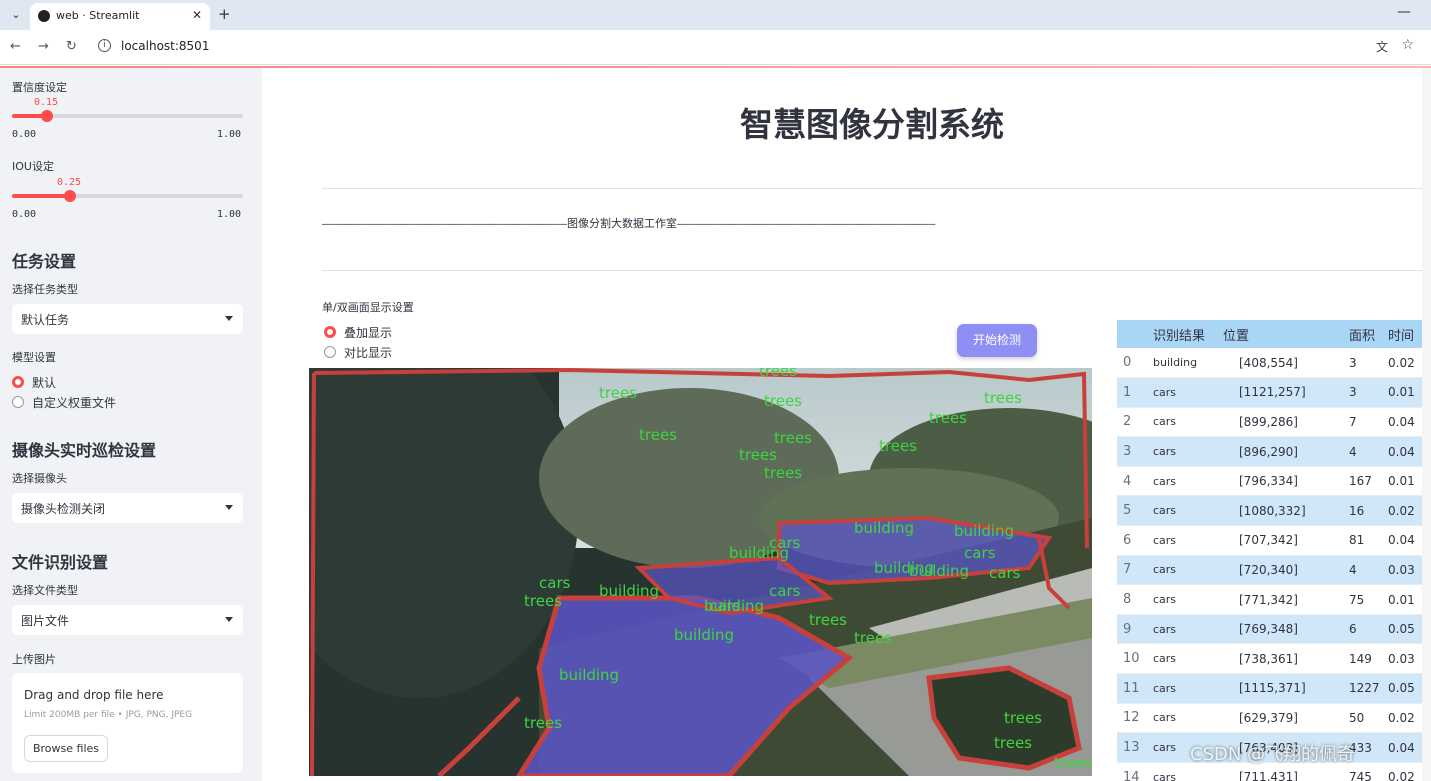  Describe the element at coordinates (997, 340) in the screenshot. I see `start-detection-button: 开始检测` at that location.